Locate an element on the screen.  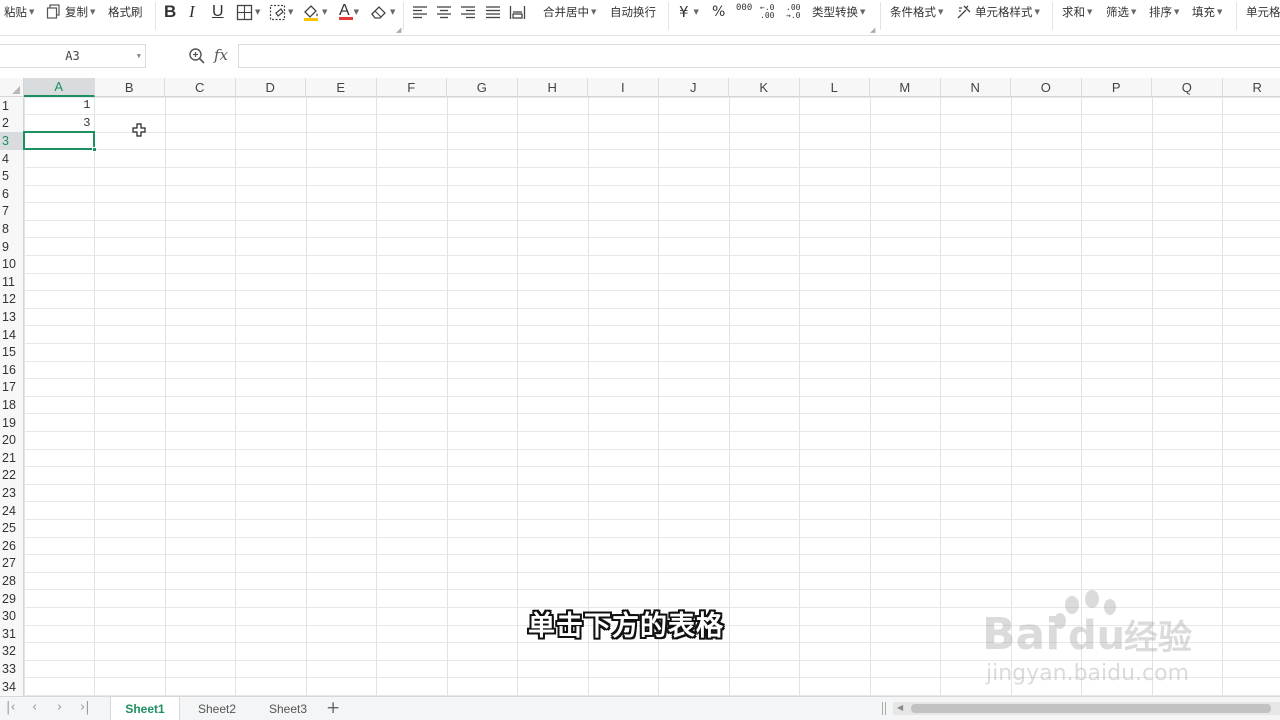
row-header-14: 14 is located at coordinates (11, 335).